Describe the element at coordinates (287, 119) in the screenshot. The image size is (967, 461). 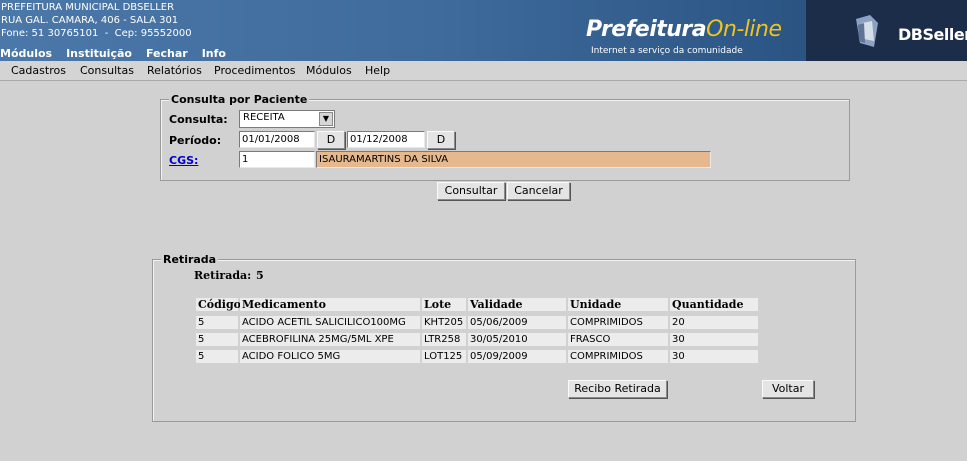
I see `consulta-select: RECEITA ▼` at that location.